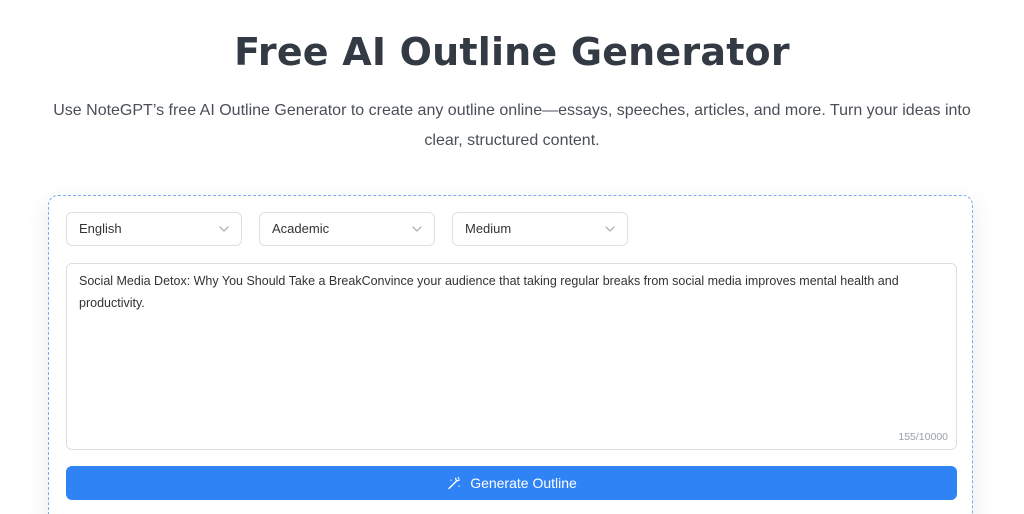 The width and height of the screenshot is (1024, 514). Describe the element at coordinates (100, 228) in the screenshot. I see `language-select-value: English` at that location.